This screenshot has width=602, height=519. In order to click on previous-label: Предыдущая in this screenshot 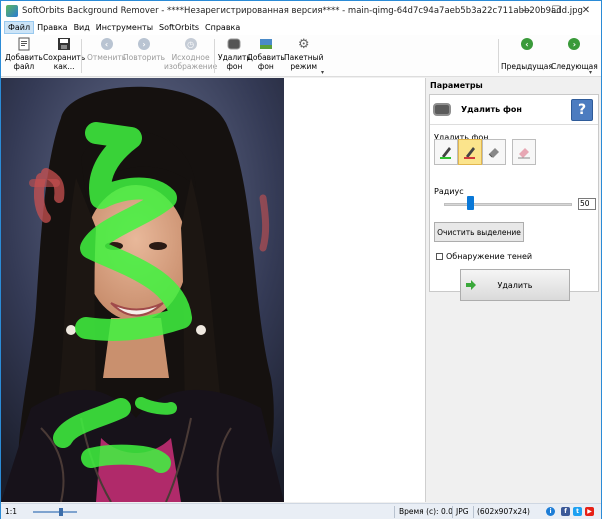, I will do `click(527, 66)`.